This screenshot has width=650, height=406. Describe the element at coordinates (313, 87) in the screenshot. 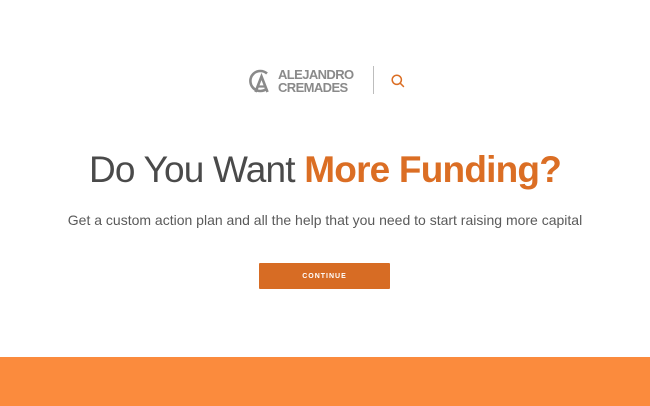

I see `logo-line-2: CREMADES` at that location.